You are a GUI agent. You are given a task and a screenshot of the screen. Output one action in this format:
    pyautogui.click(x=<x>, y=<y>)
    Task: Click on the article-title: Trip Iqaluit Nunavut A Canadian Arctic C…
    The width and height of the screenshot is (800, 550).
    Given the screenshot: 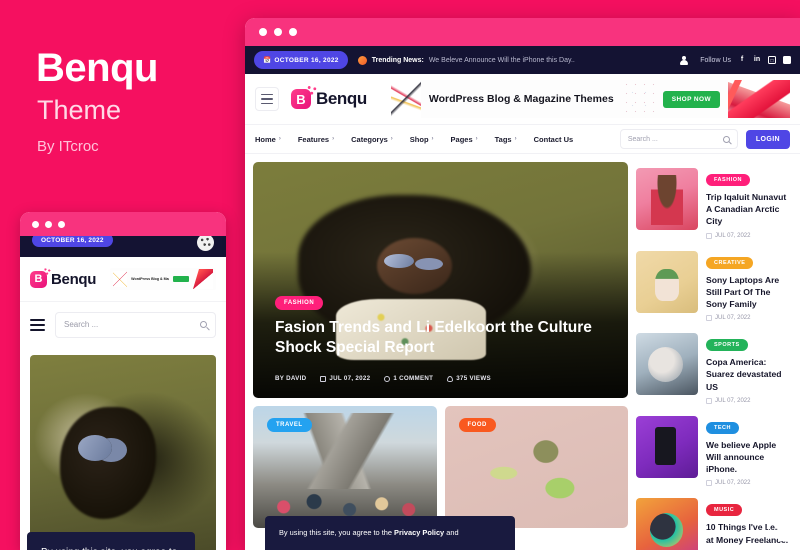 What is the action you would take?
    pyautogui.click(x=749, y=209)
    